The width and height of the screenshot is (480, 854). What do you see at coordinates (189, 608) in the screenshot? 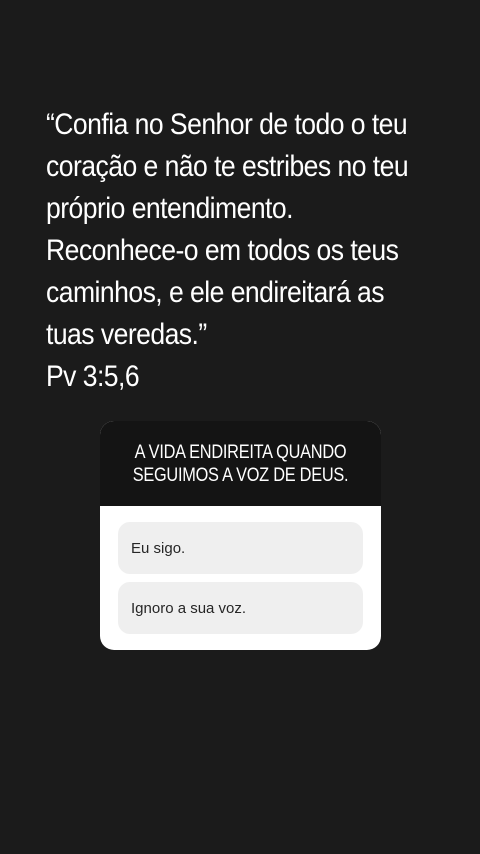
I see `poll-option-label: Ignoro a sua voz.` at bounding box center [189, 608].